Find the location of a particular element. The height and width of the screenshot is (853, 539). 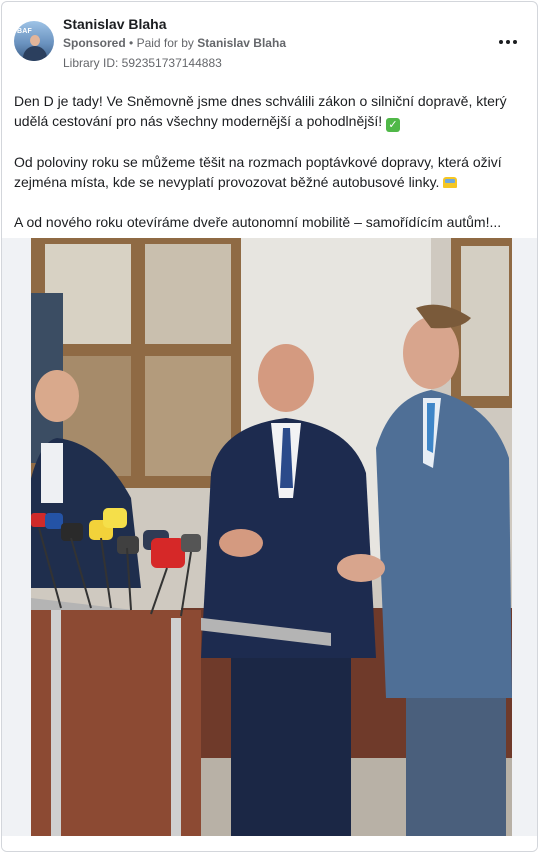

avatar-head is located at coordinates (35, 40).